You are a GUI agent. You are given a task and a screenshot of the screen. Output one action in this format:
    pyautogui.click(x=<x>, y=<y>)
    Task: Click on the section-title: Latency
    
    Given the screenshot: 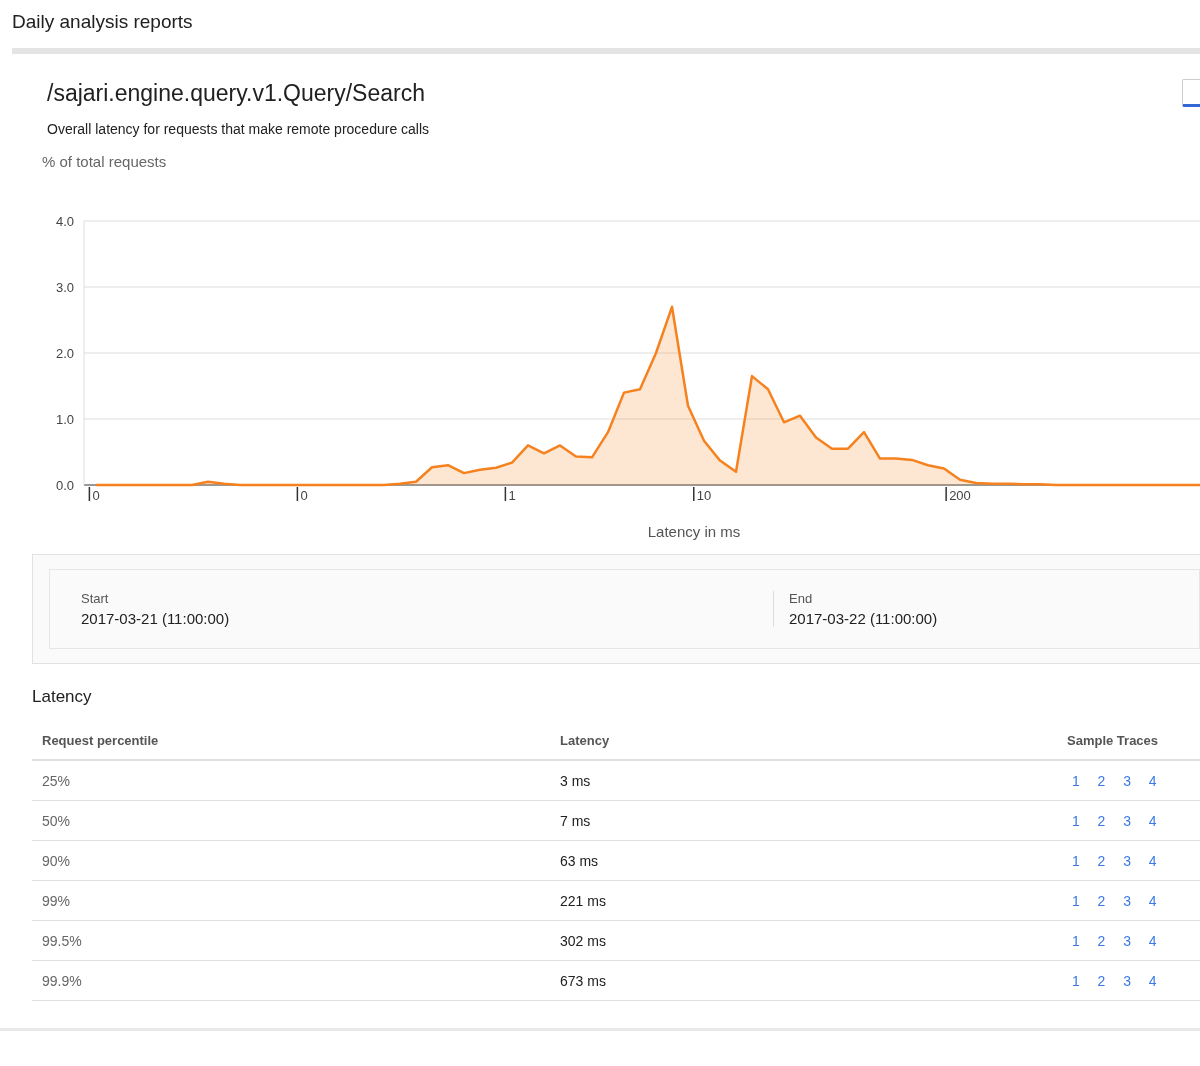 What is the action you would take?
    pyautogui.click(x=62, y=697)
    